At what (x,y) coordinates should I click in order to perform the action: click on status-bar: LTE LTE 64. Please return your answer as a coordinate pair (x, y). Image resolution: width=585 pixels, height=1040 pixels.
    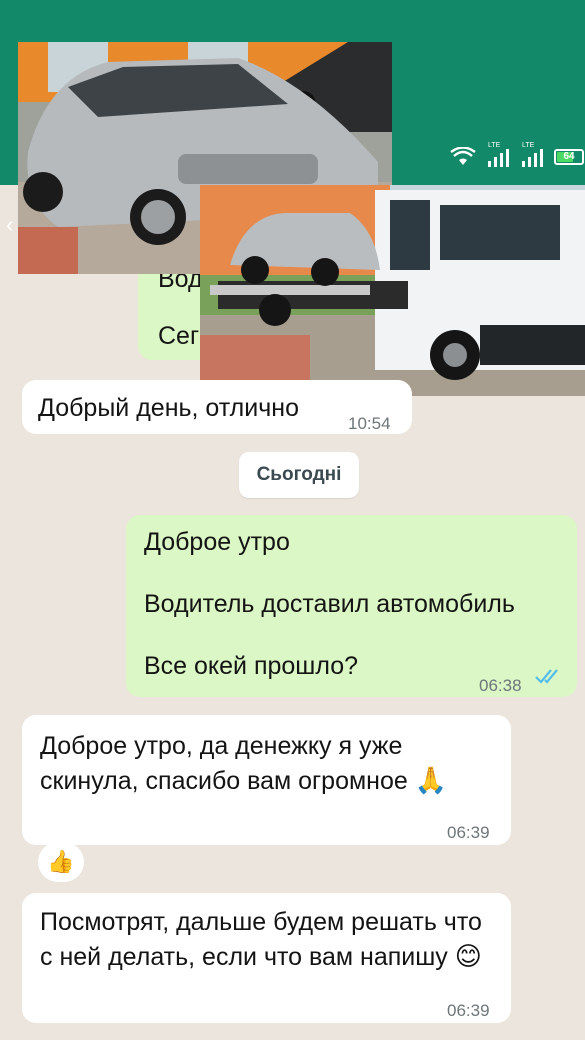
    Looking at the image, I should click on (517, 155).